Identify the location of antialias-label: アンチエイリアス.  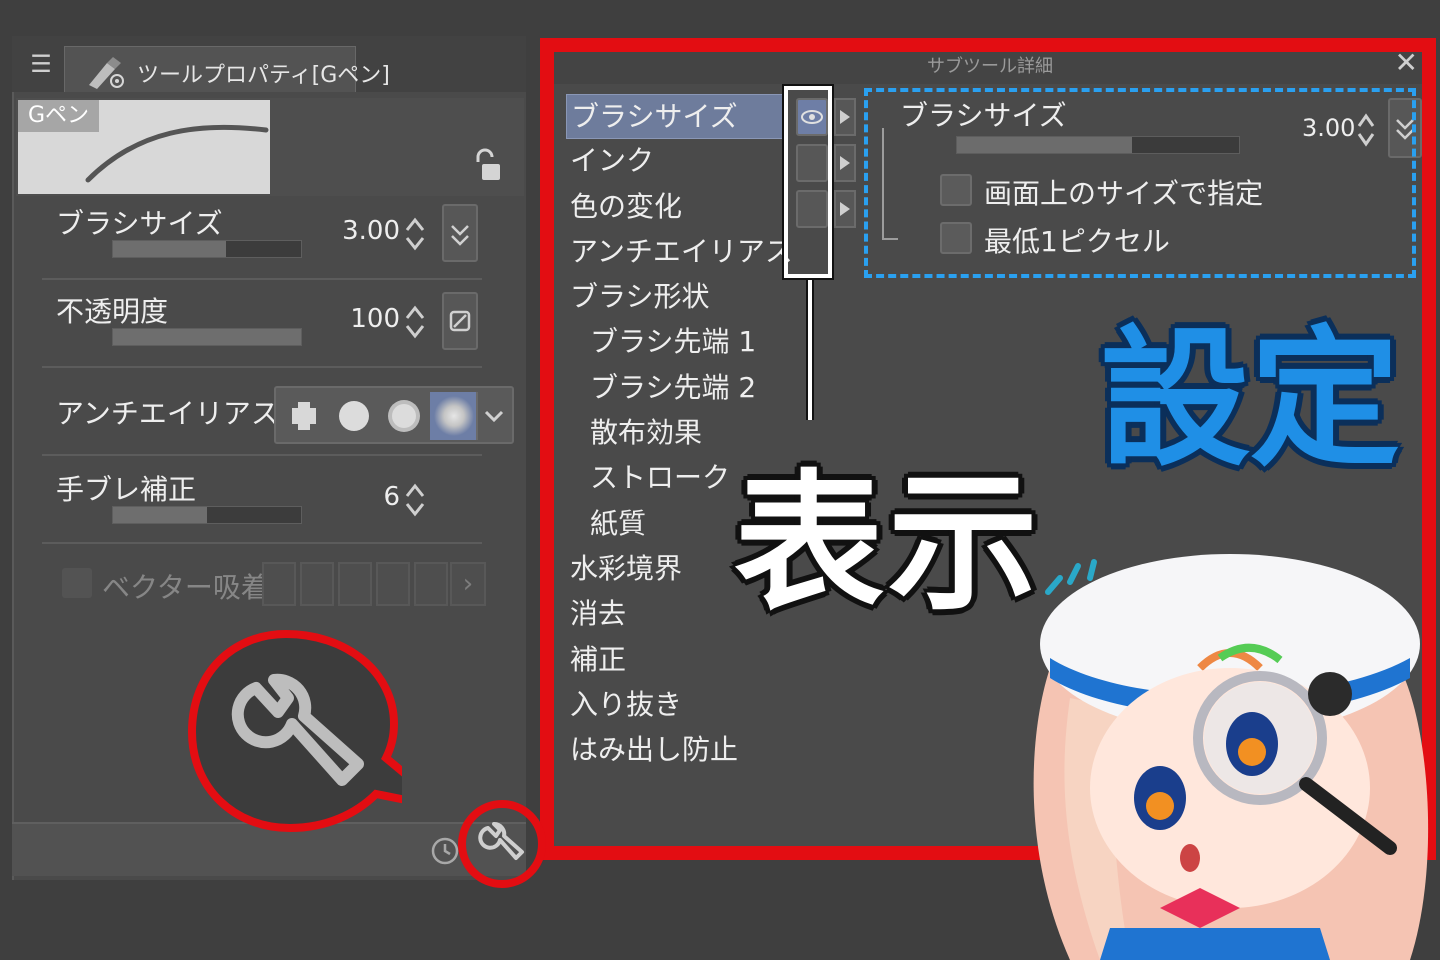
(167, 413).